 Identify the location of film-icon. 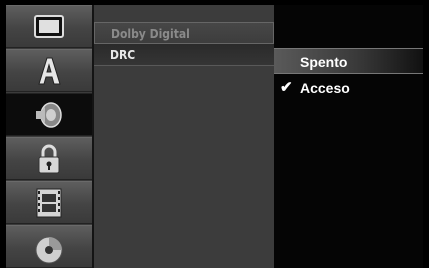
(49, 202).